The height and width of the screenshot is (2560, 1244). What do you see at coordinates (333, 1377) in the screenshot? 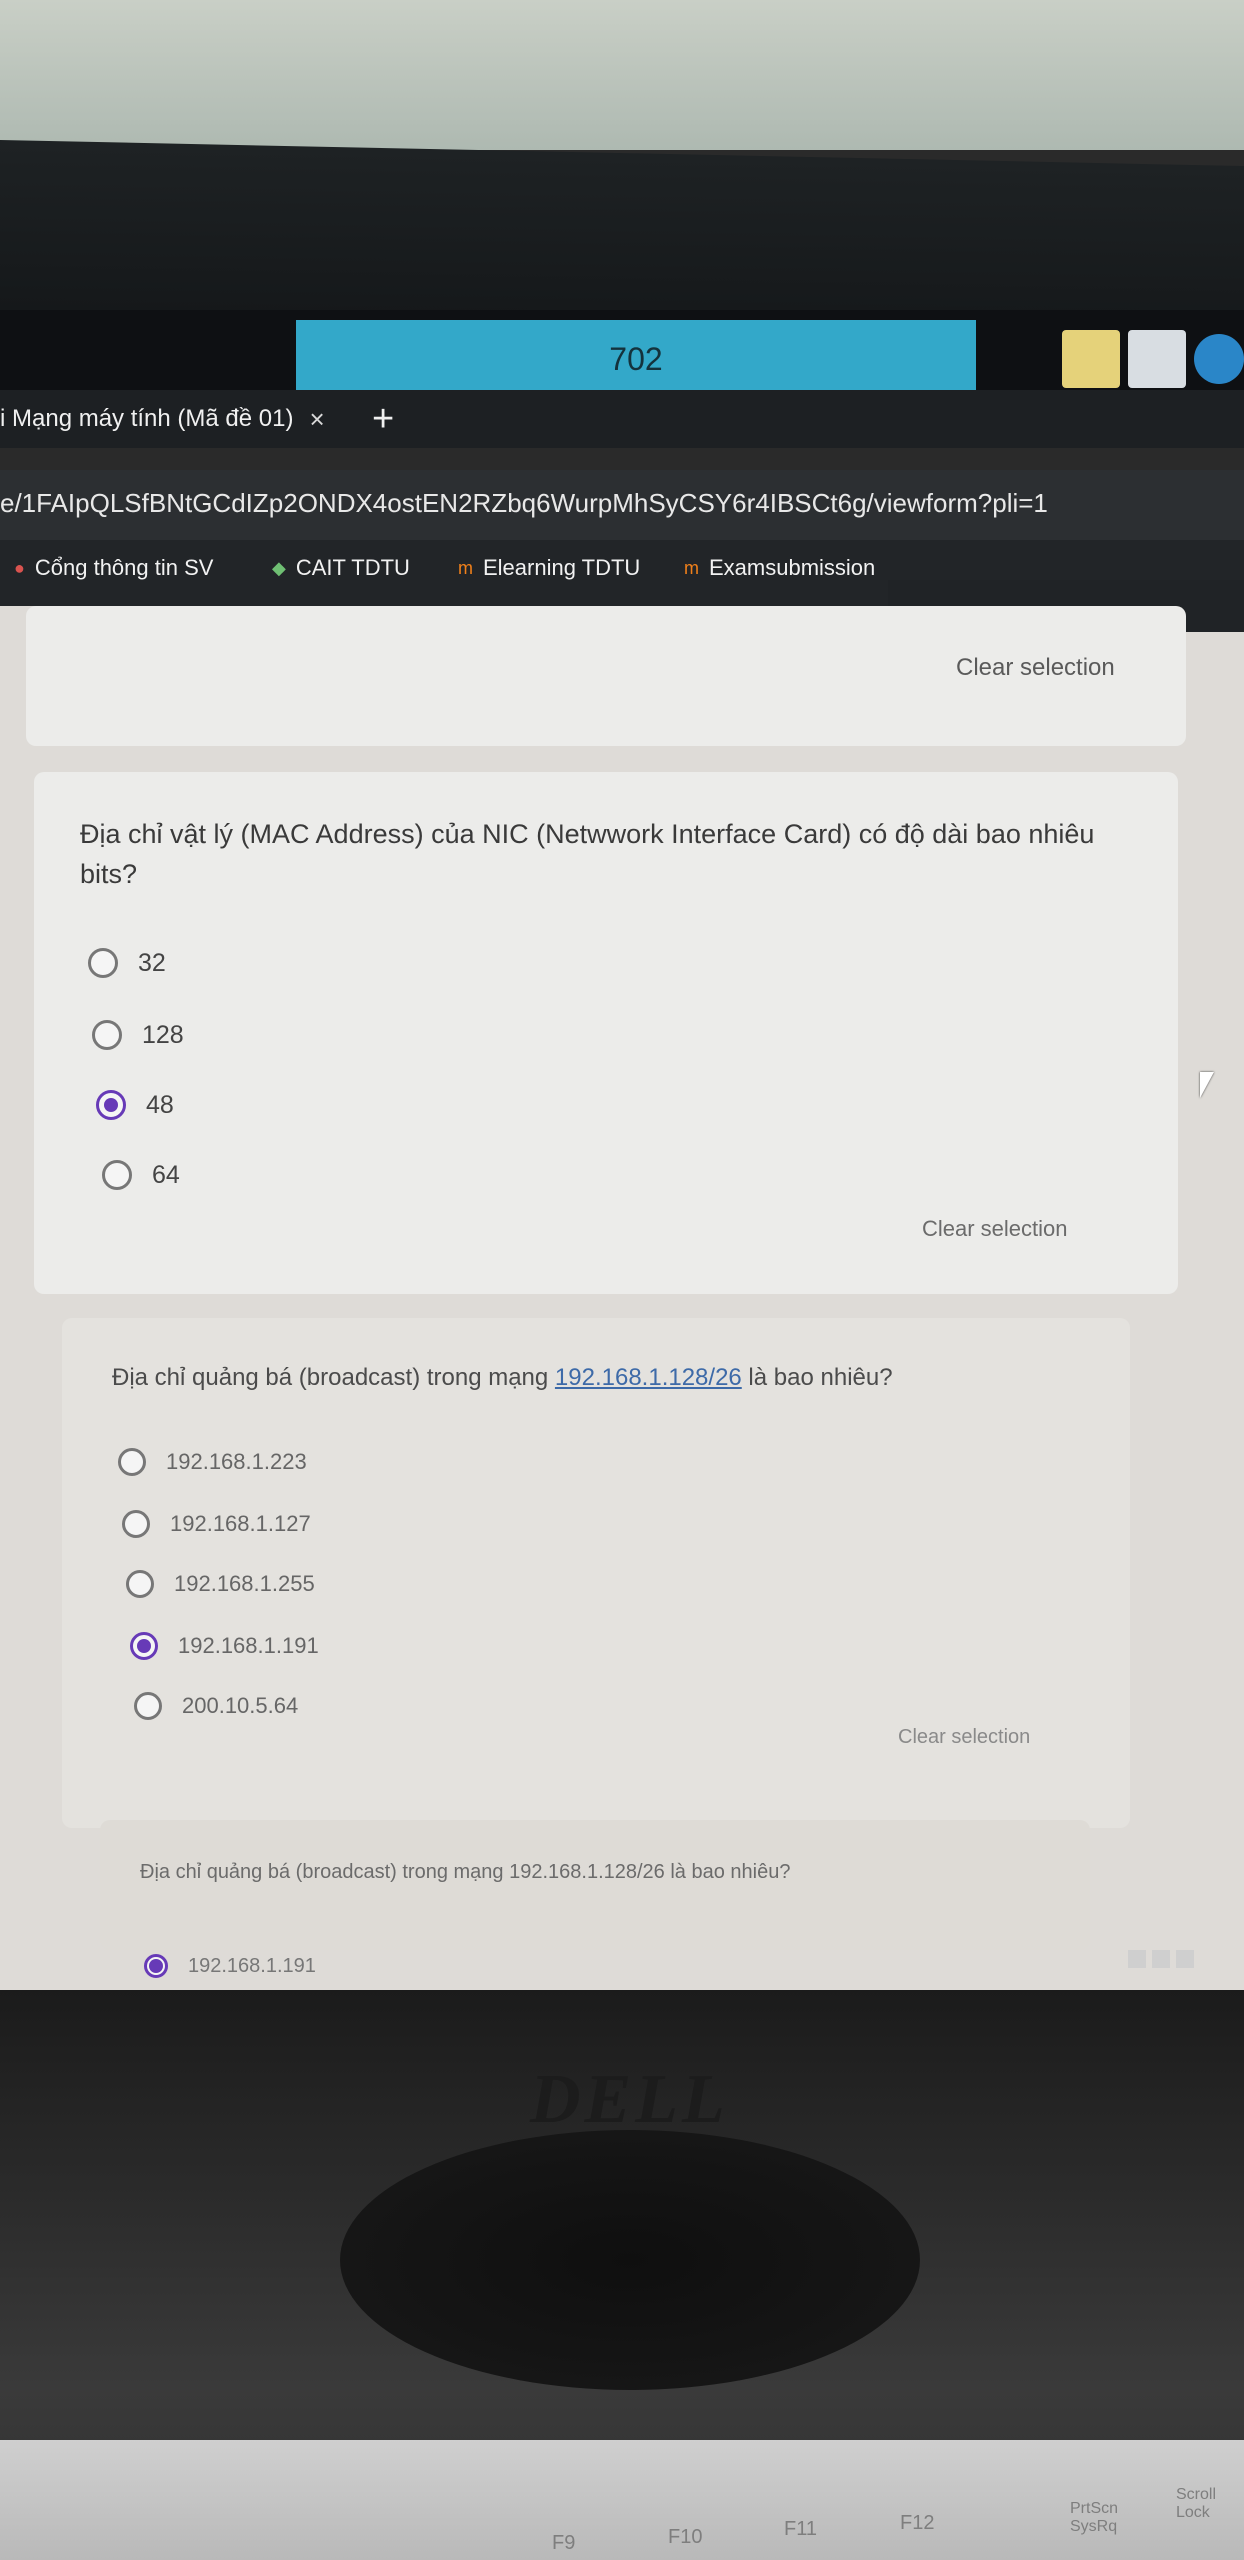
I see `question-text-part: Địa chỉ quảng bá (broadcast) trong mạng` at bounding box center [333, 1377].